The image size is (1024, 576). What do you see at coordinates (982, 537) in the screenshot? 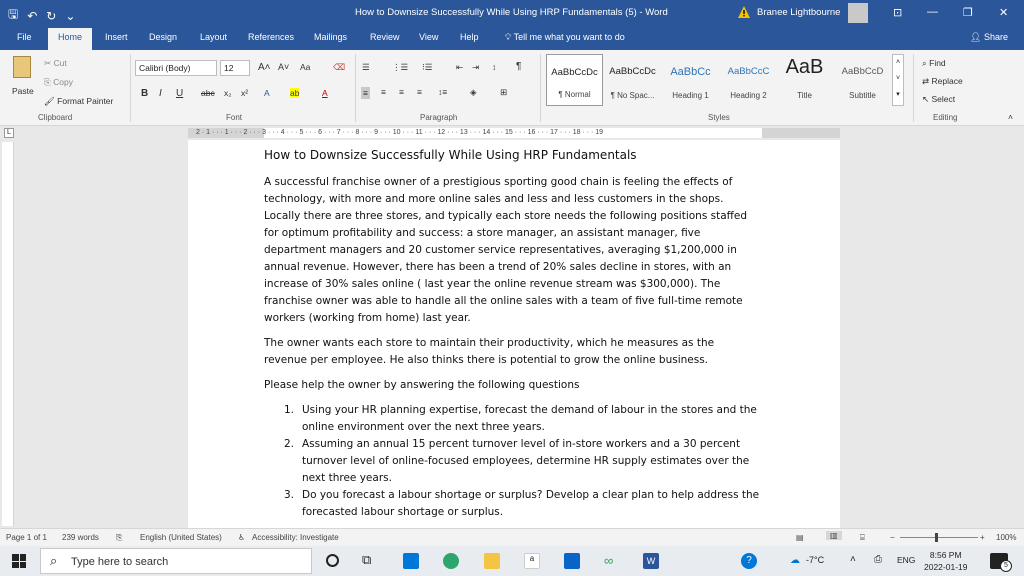
I see `zoom-in-icon: +` at bounding box center [982, 537].